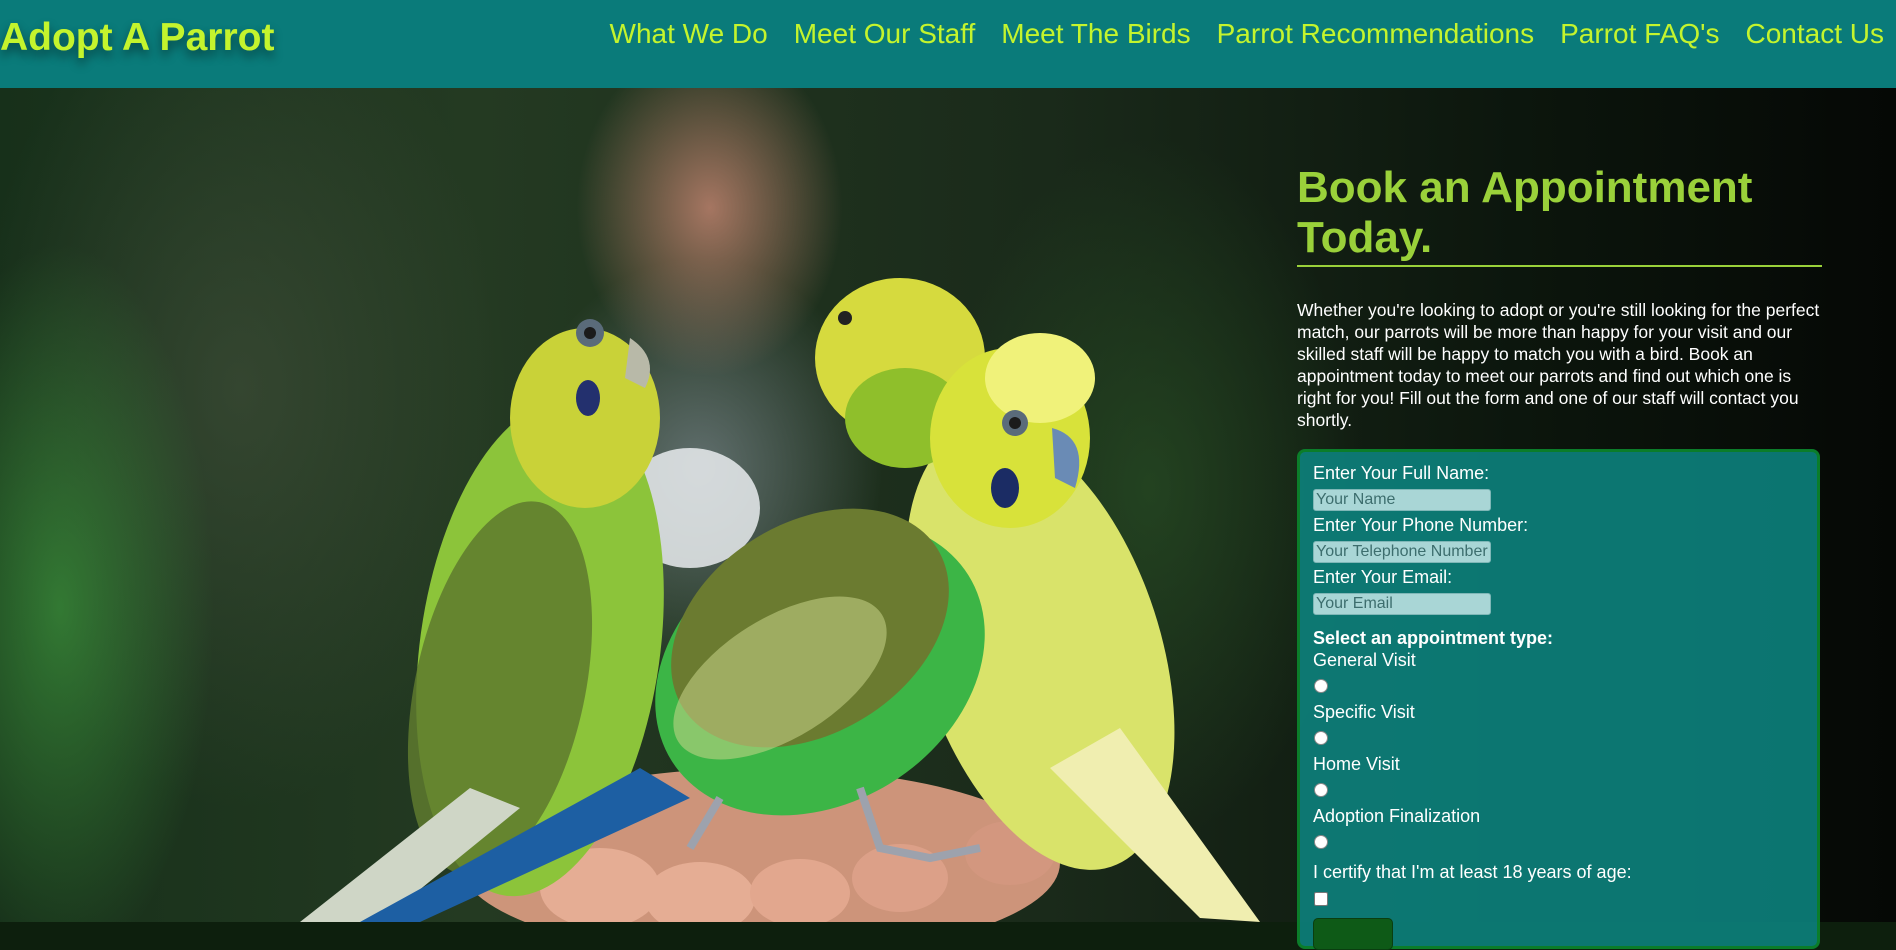 The height and width of the screenshot is (950, 1896). I want to click on nav-parrot-recommendations: Parrot Recommendations, so click(1375, 34).